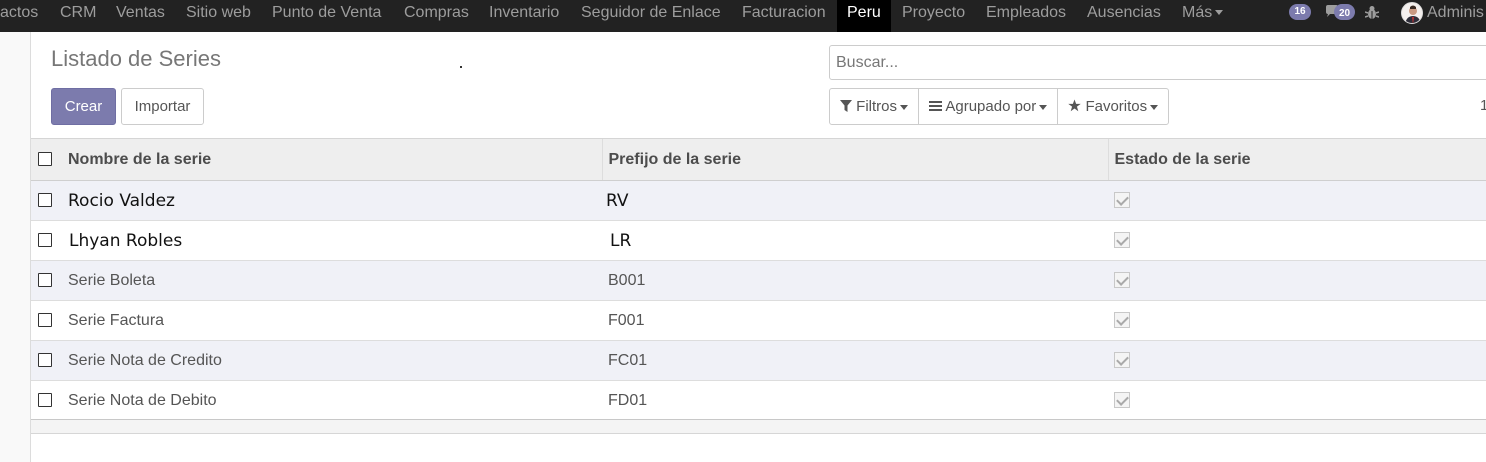 Image resolution: width=1486 pixels, height=462 pixels. I want to click on group-by-button: Agrupado por, so click(989, 106).